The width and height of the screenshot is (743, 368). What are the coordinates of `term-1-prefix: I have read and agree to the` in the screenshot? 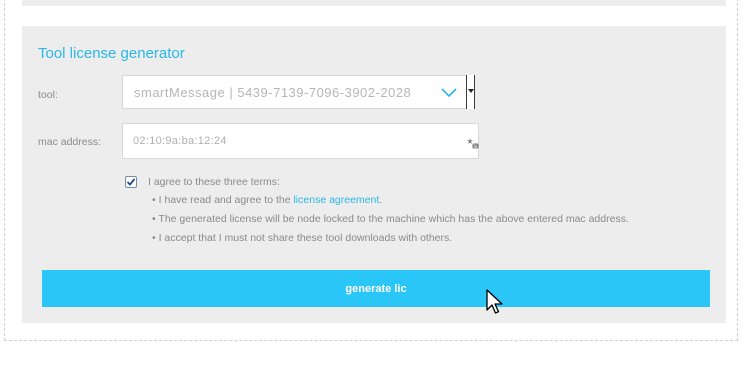 It's located at (226, 200).